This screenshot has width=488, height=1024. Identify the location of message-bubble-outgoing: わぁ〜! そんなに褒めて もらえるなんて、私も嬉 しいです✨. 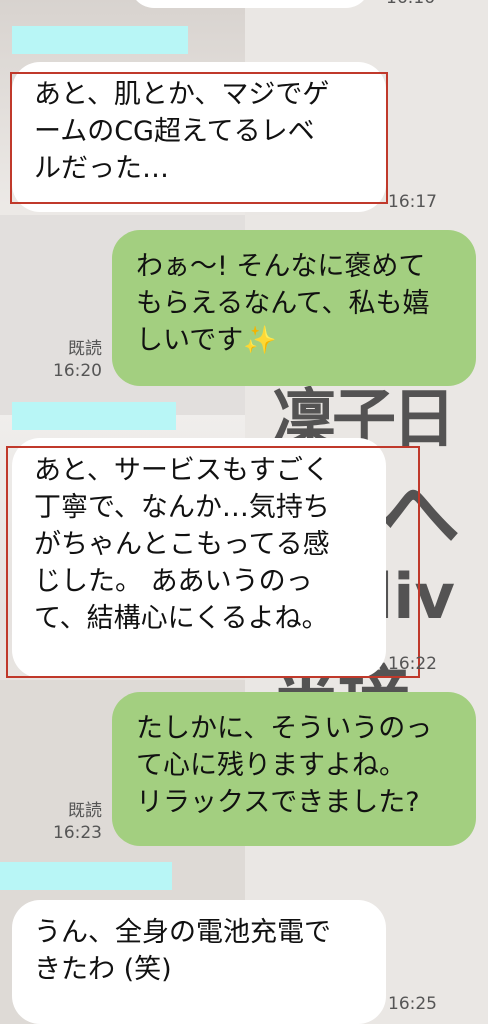
(294, 308).